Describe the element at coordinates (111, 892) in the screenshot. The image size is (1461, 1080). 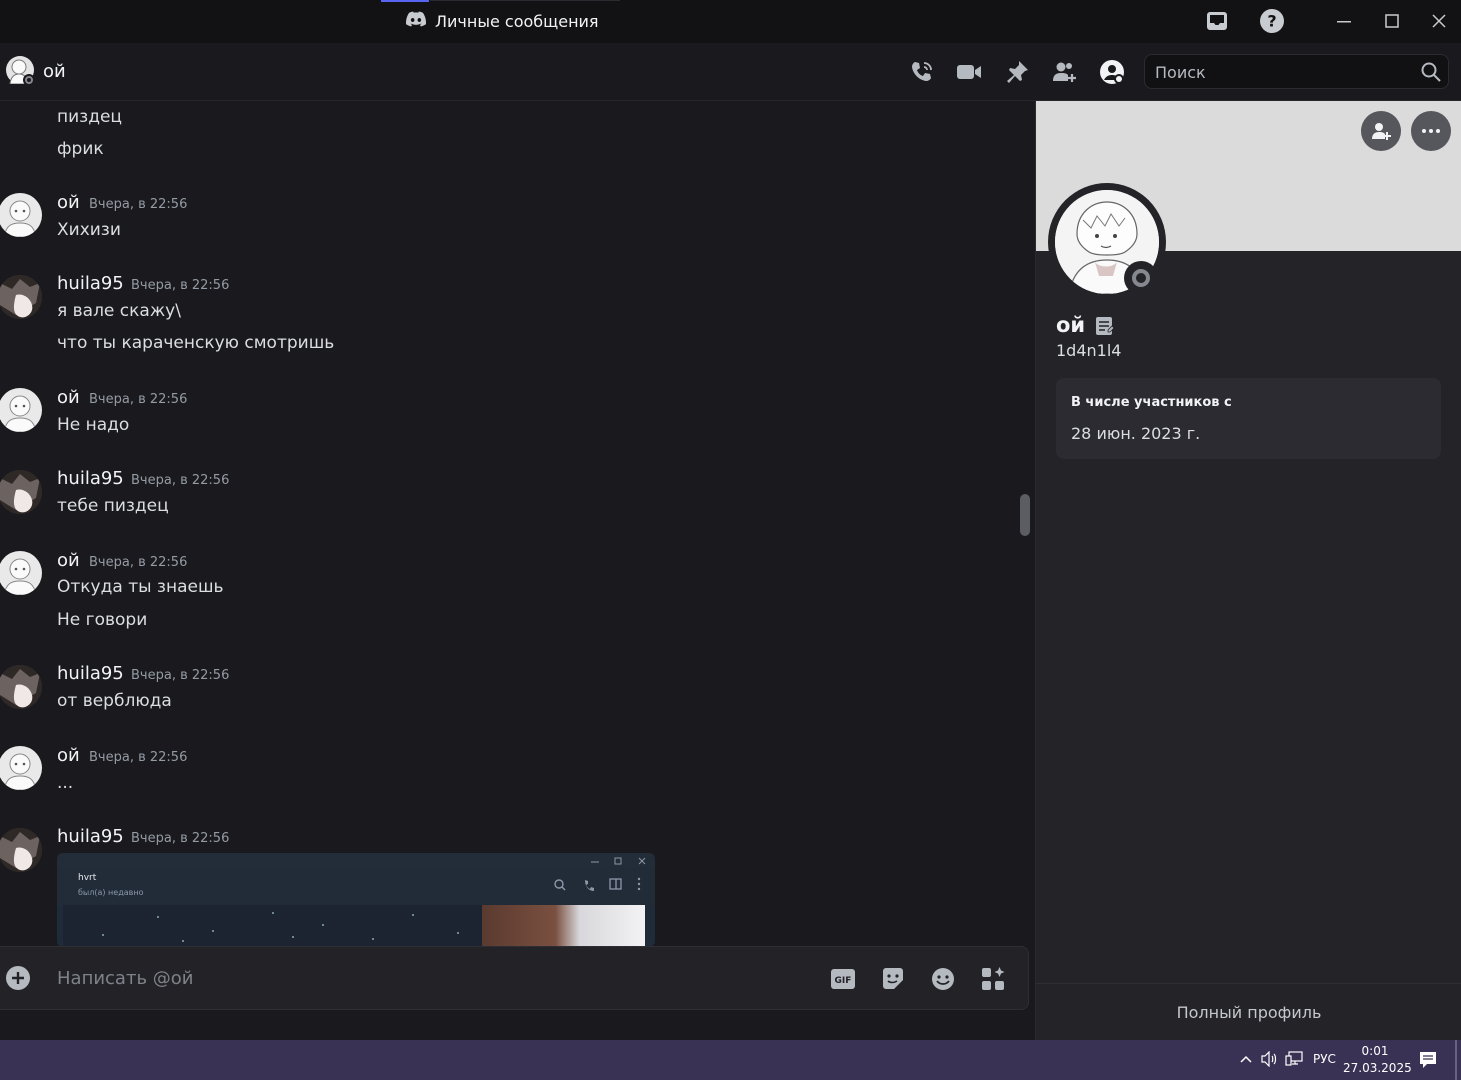
I see `attachment-contact-status: был(а) недавно` at that location.